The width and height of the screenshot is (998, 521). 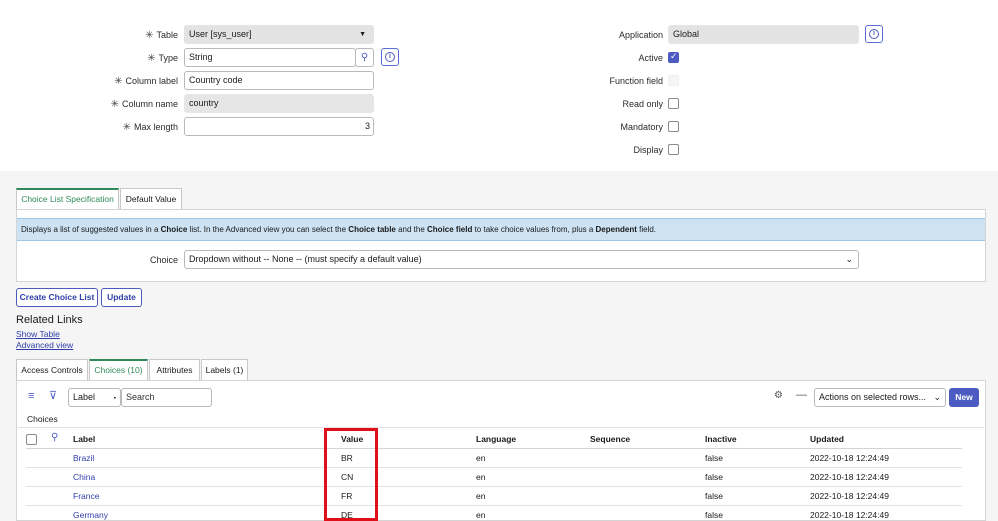 I want to click on search-field-value: Label, so click(x=84, y=397).